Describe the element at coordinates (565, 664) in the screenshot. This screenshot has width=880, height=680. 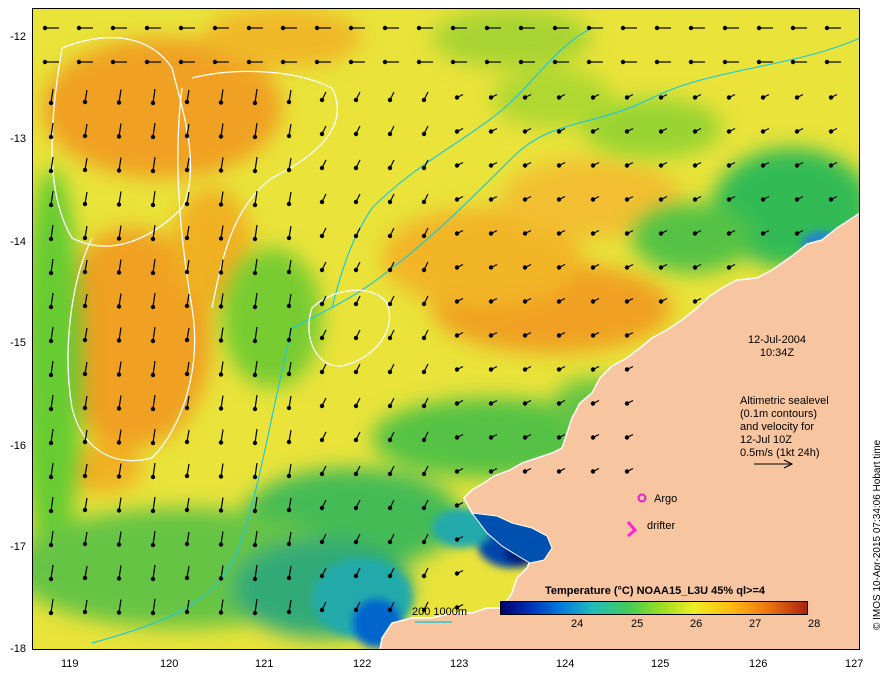
I see `lon-label: 124` at that location.